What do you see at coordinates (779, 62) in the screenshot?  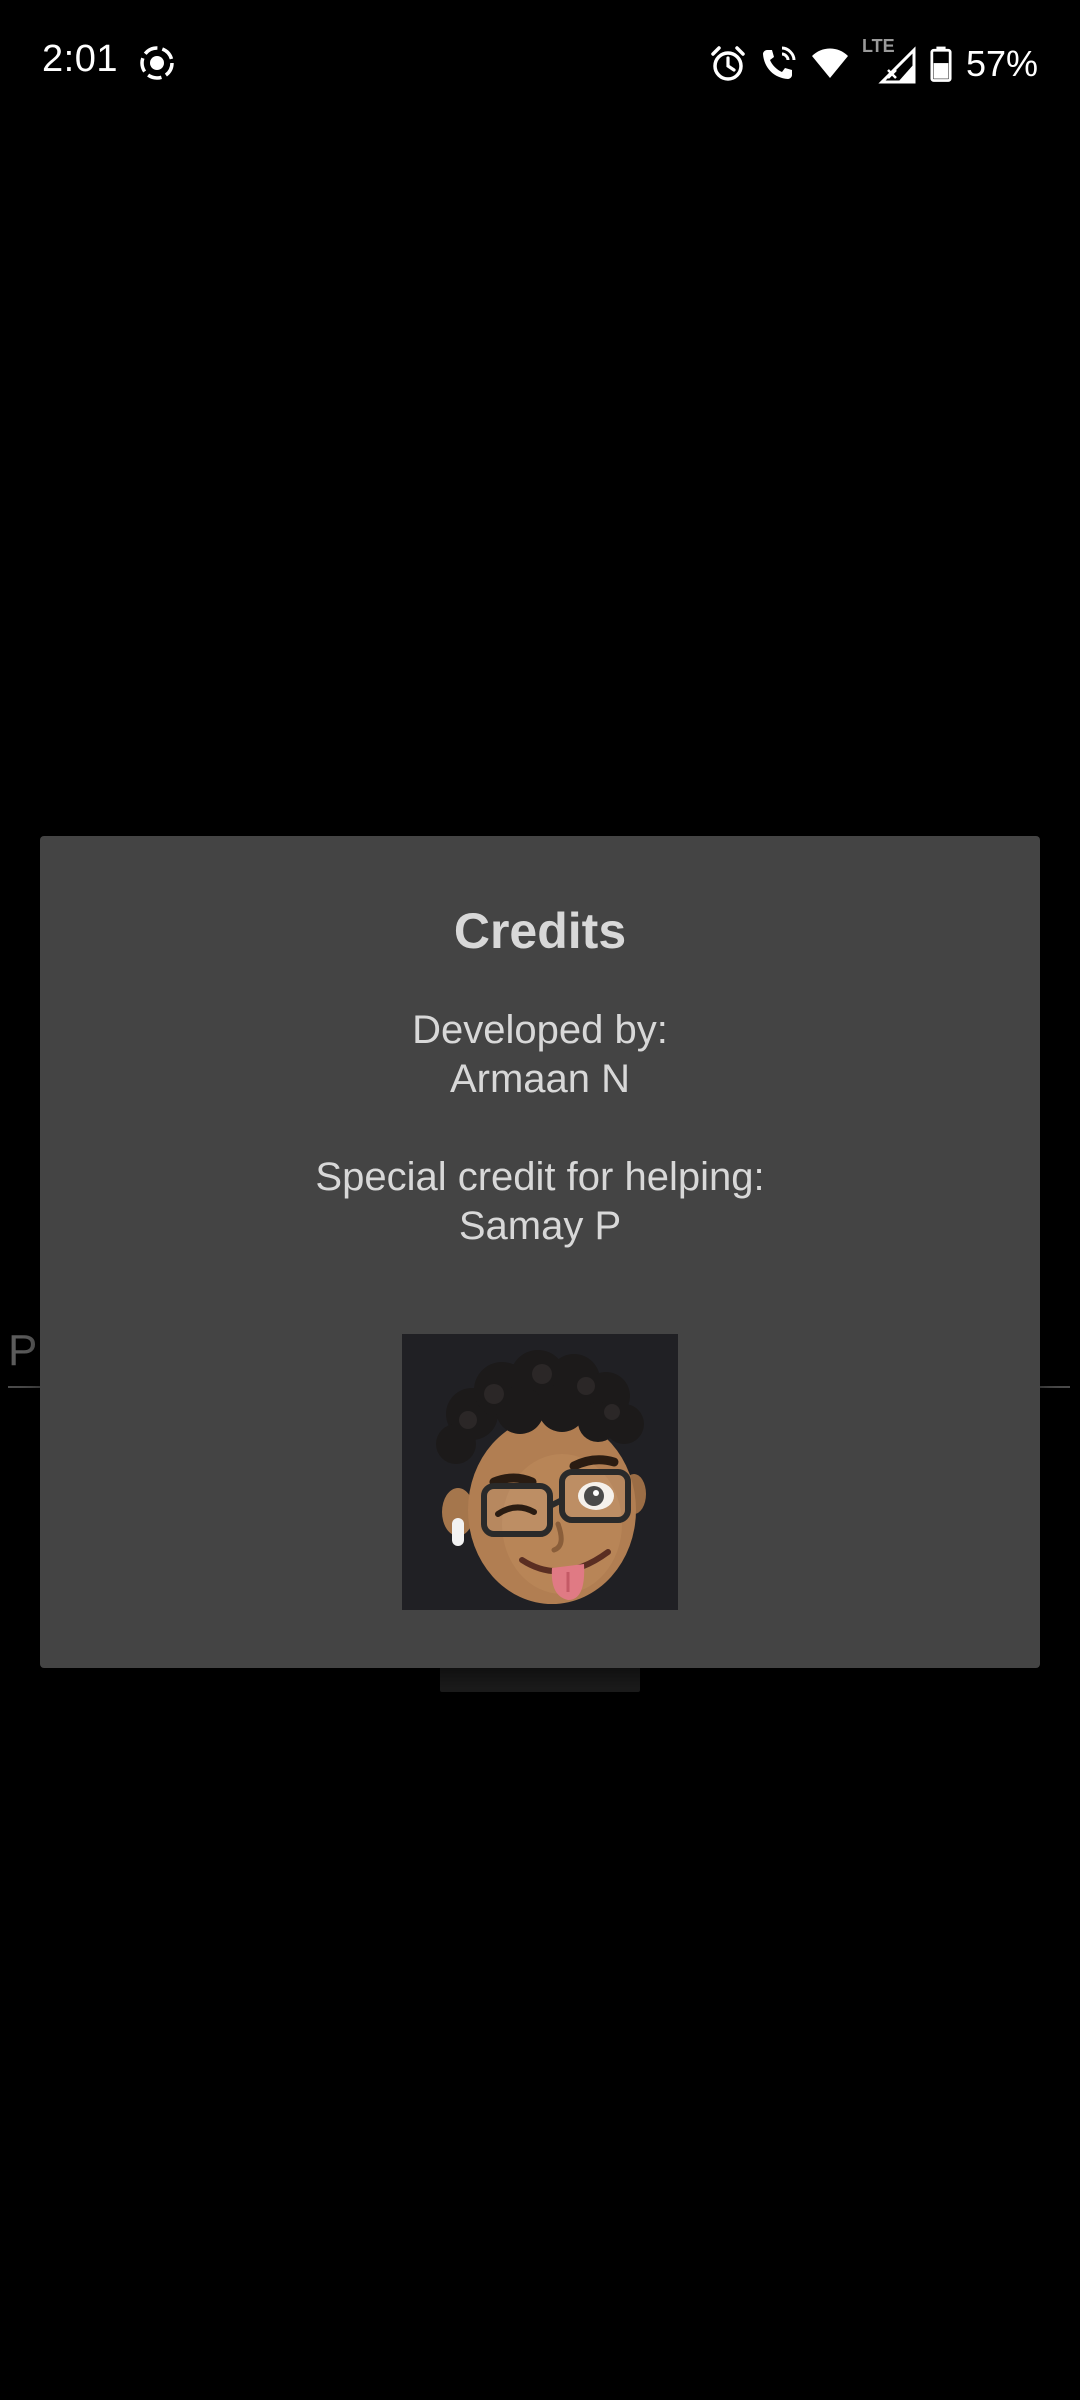 I see `wifi-calling-icon` at bounding box center [779, 62].